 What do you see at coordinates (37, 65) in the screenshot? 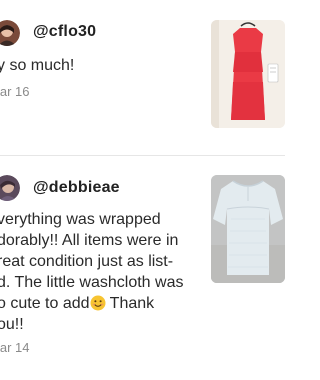
I see `review-text: y so much!` at bounding box center [37, 65].